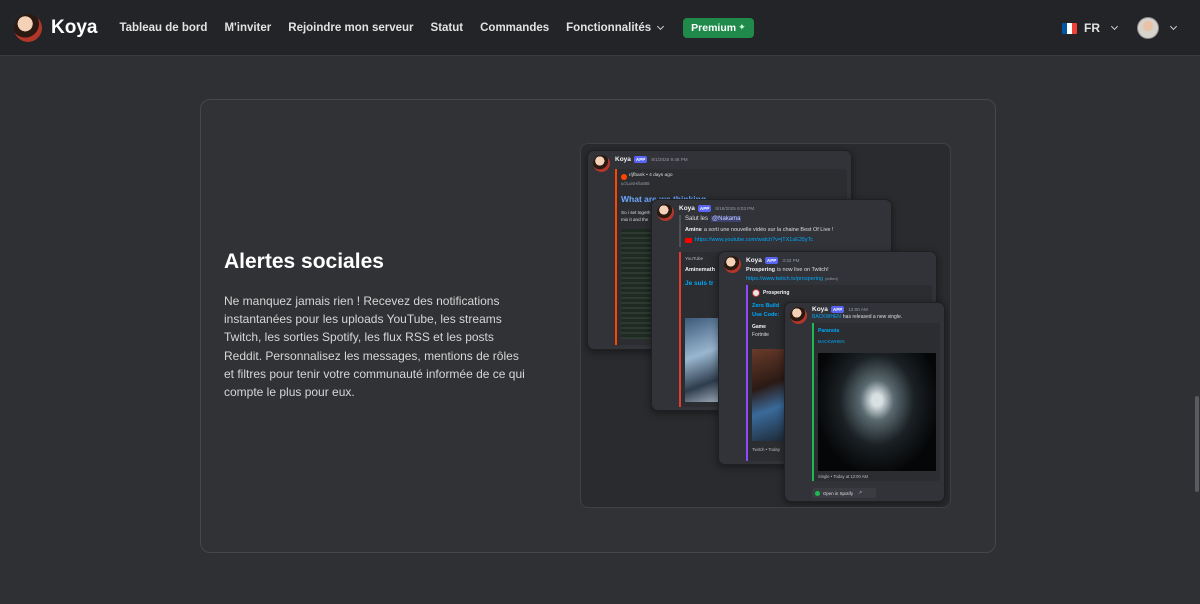  I want to click on open-in-spotify-button: Open in Spotify ↗, so click(844, 493).